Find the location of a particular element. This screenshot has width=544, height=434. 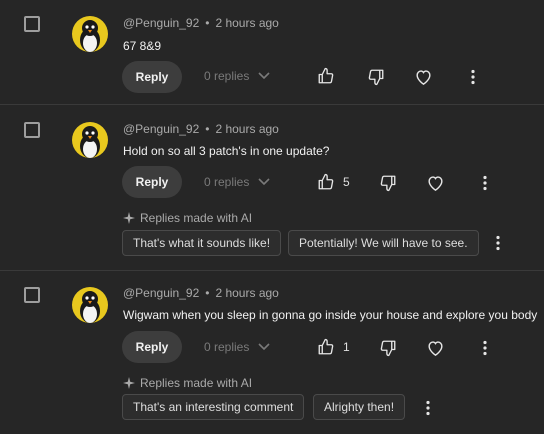

like-button: 5 is located at coordinates (333, 182).